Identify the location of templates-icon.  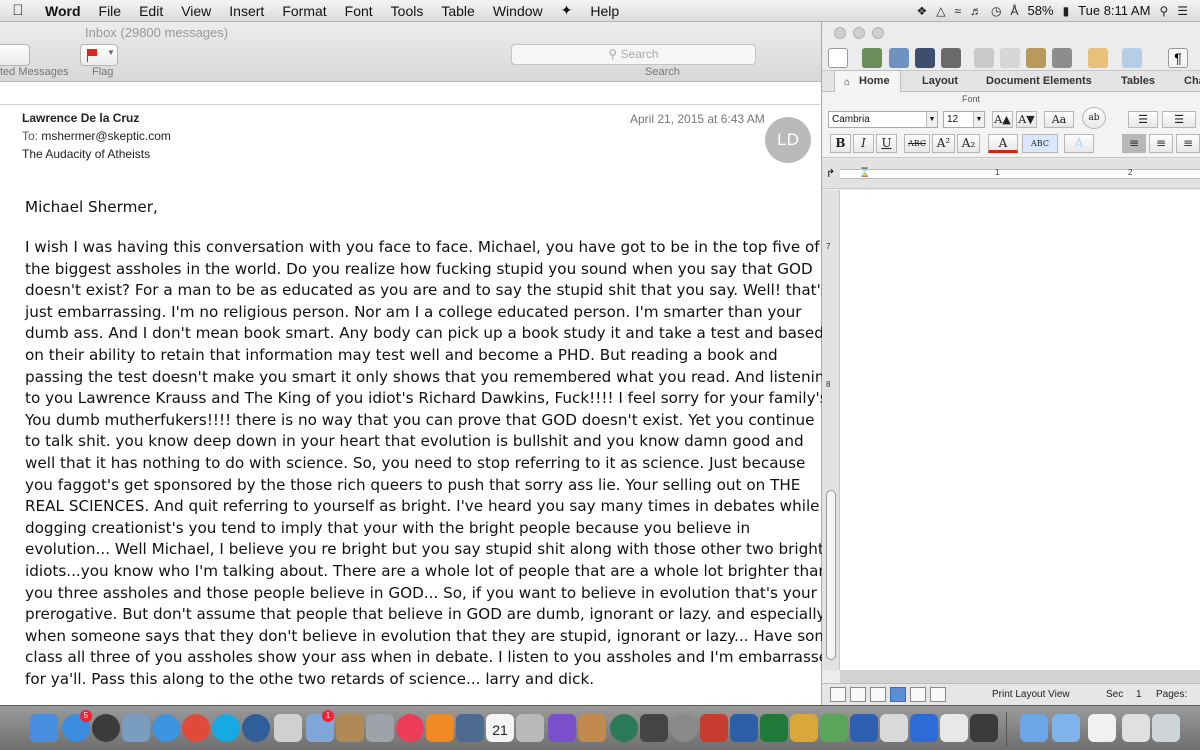
(872, 58).